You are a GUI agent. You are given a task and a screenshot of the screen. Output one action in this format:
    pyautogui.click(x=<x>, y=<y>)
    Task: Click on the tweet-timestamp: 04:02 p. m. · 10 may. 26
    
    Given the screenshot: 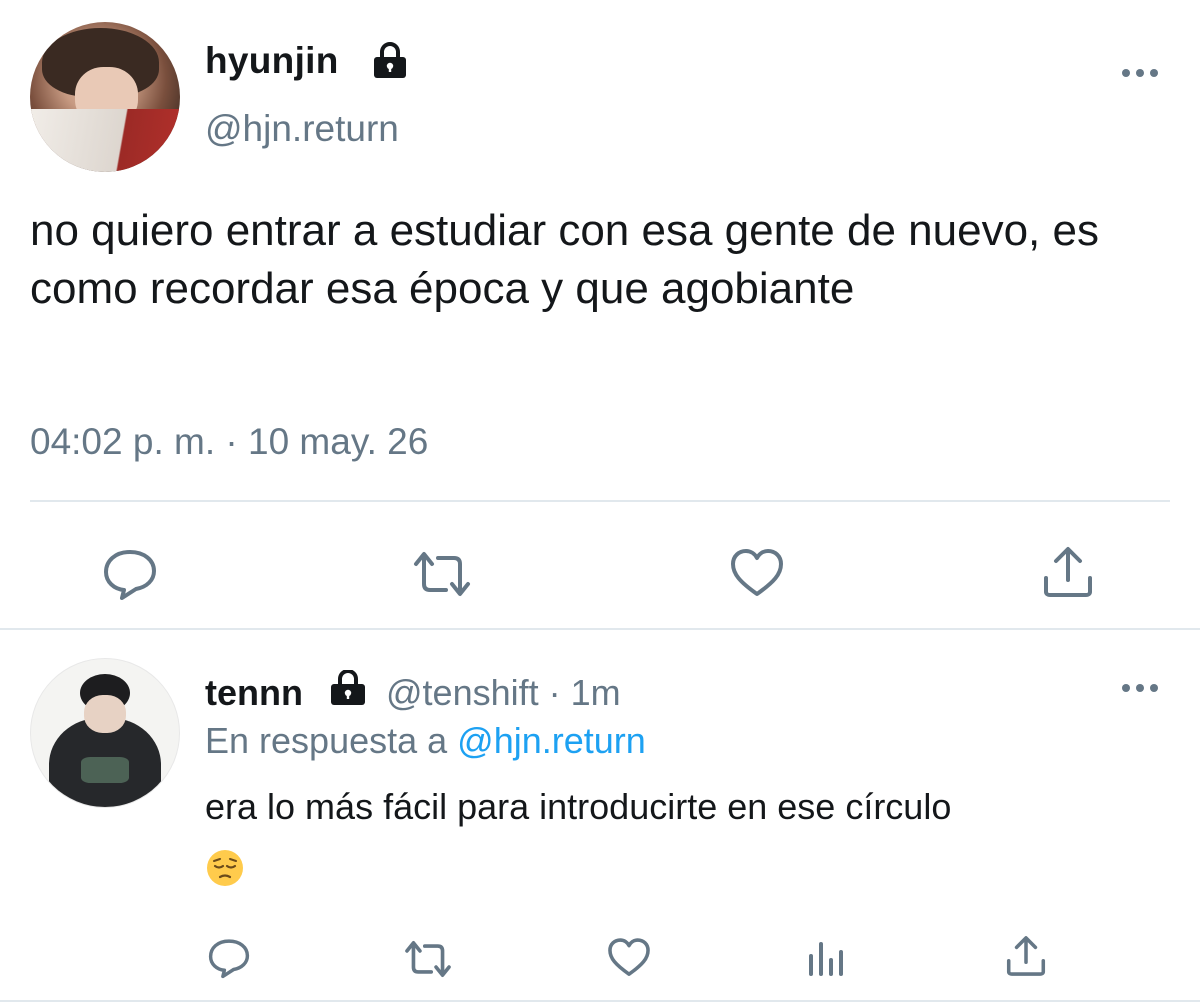 What is the action you would take?
    pyautogui.click(x=229, y=442)
    